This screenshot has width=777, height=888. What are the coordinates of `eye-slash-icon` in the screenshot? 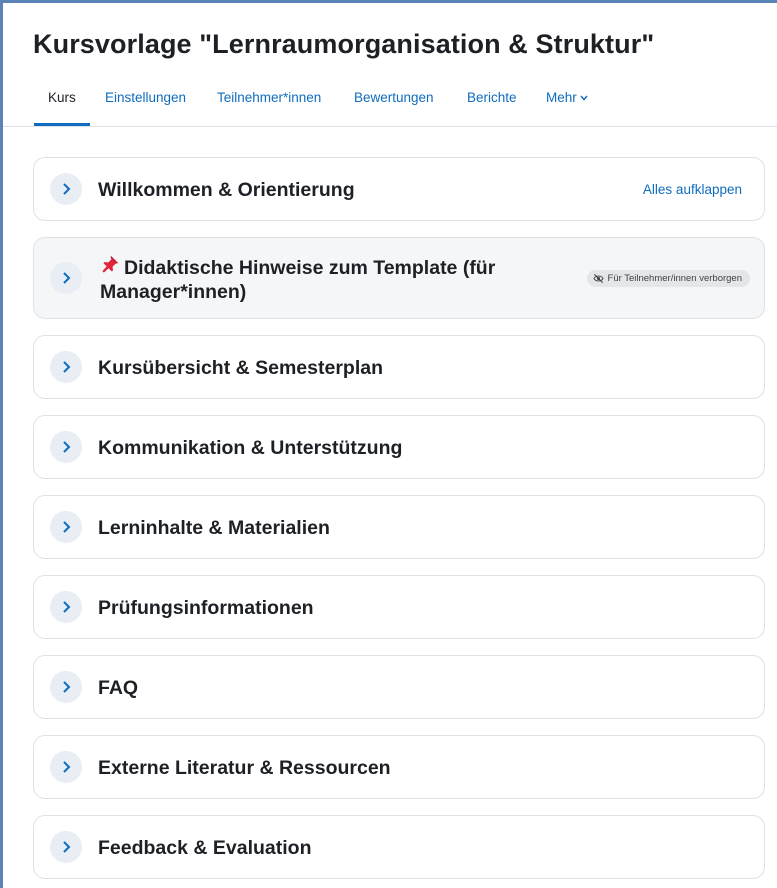 It's located at (598, 278).